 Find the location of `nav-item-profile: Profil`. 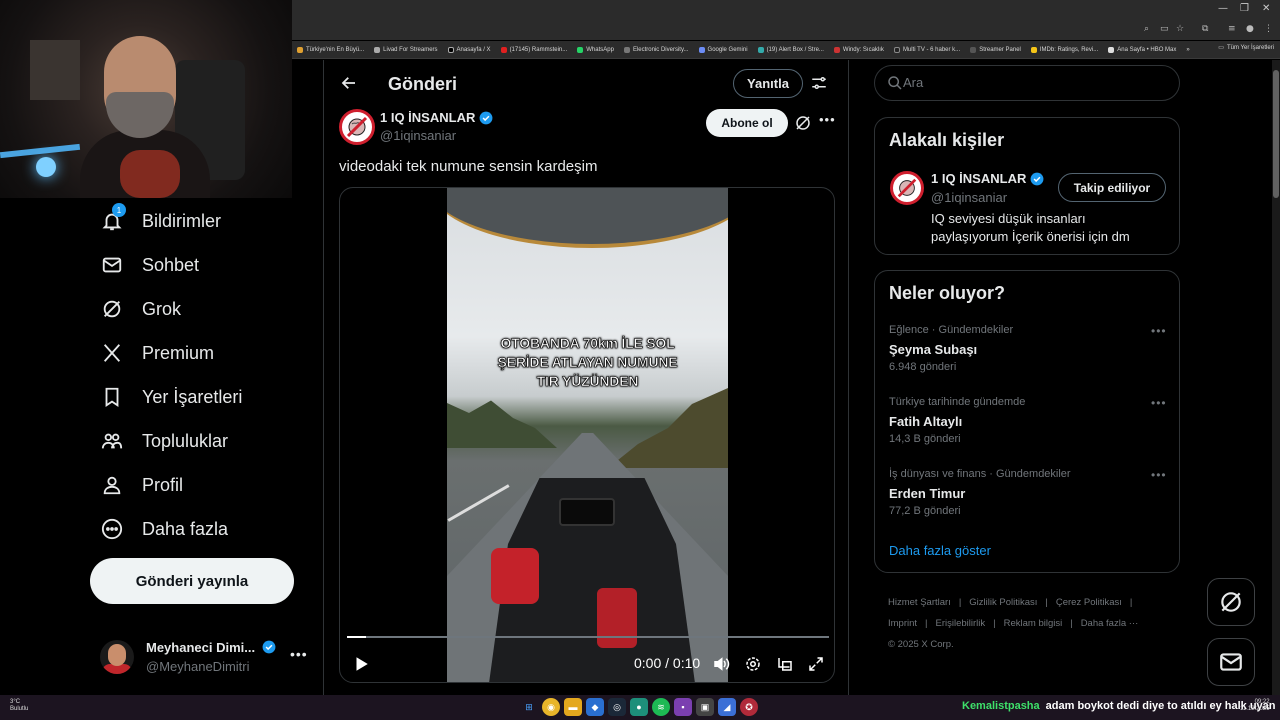

nav-item-profile: Profil is located at coordinates (141, 485).